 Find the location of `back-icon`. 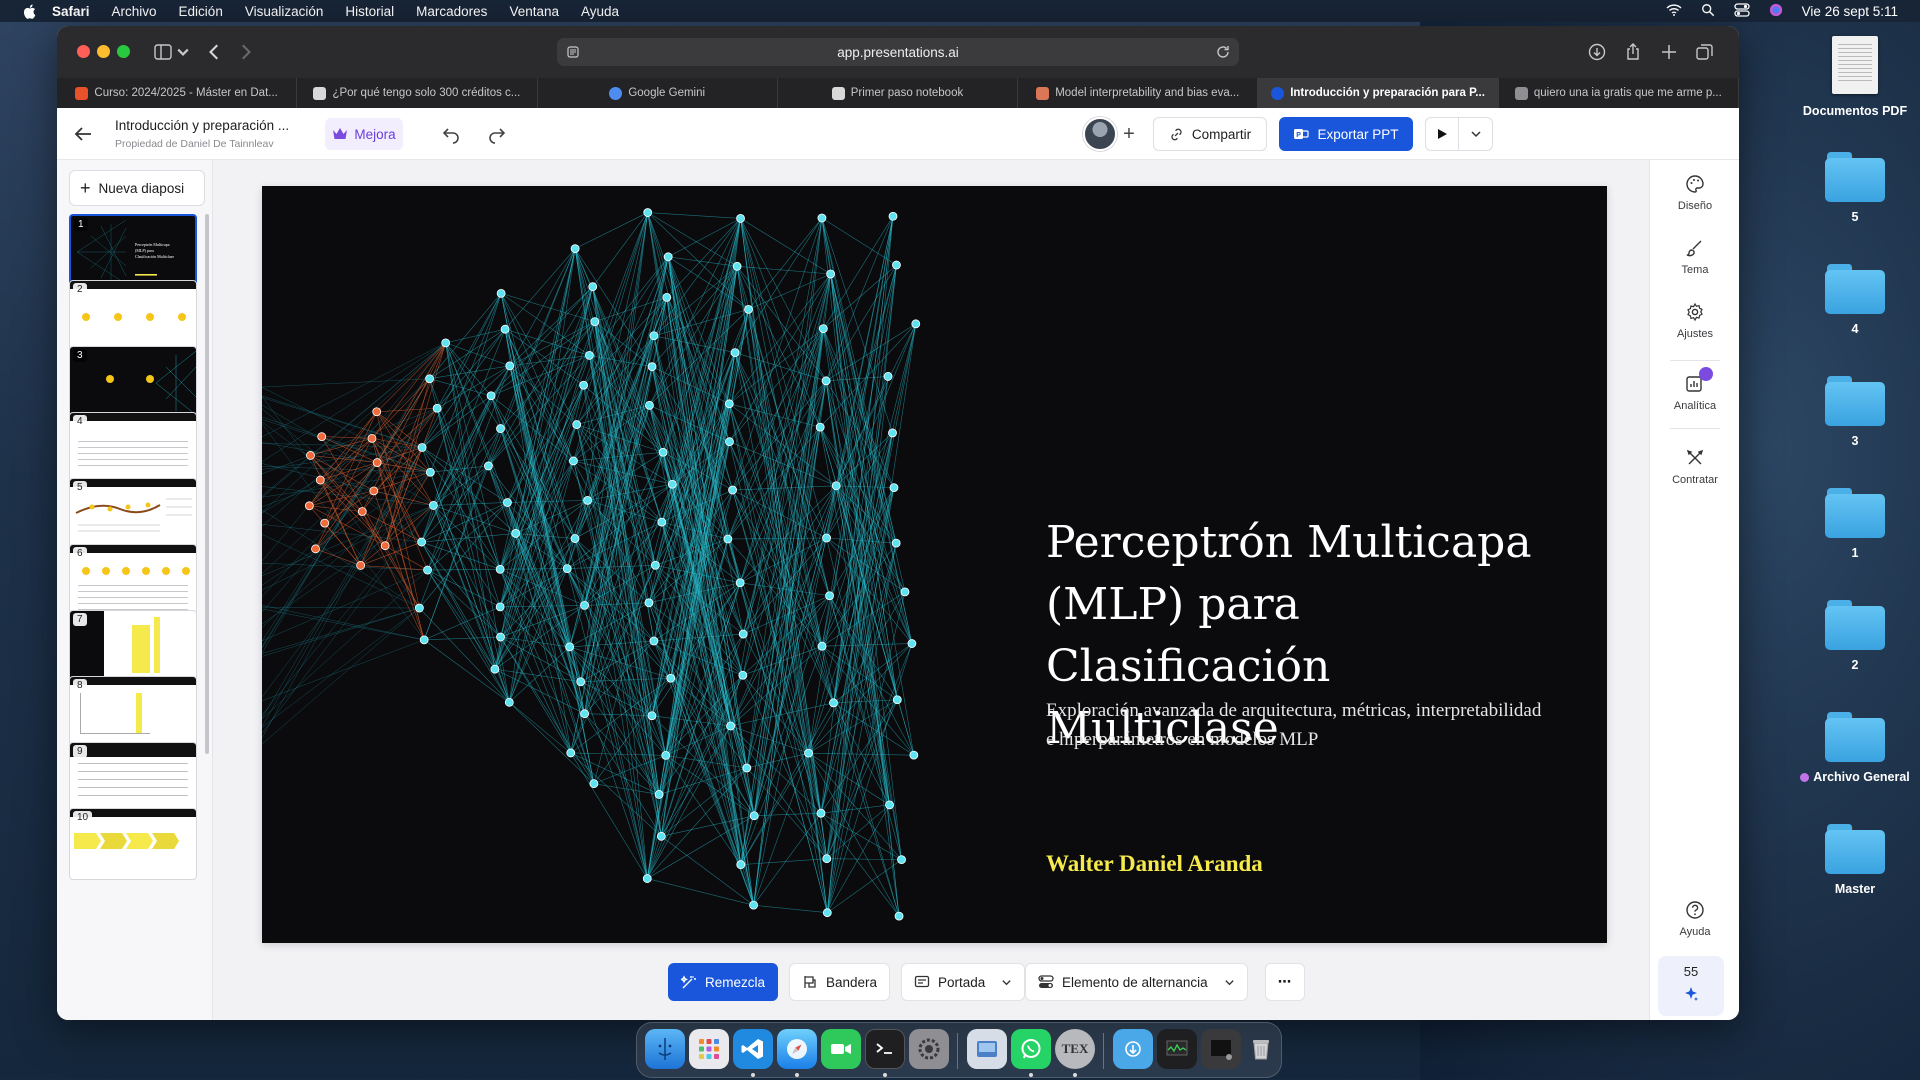

back-icon is located at coordinates (215, 52).